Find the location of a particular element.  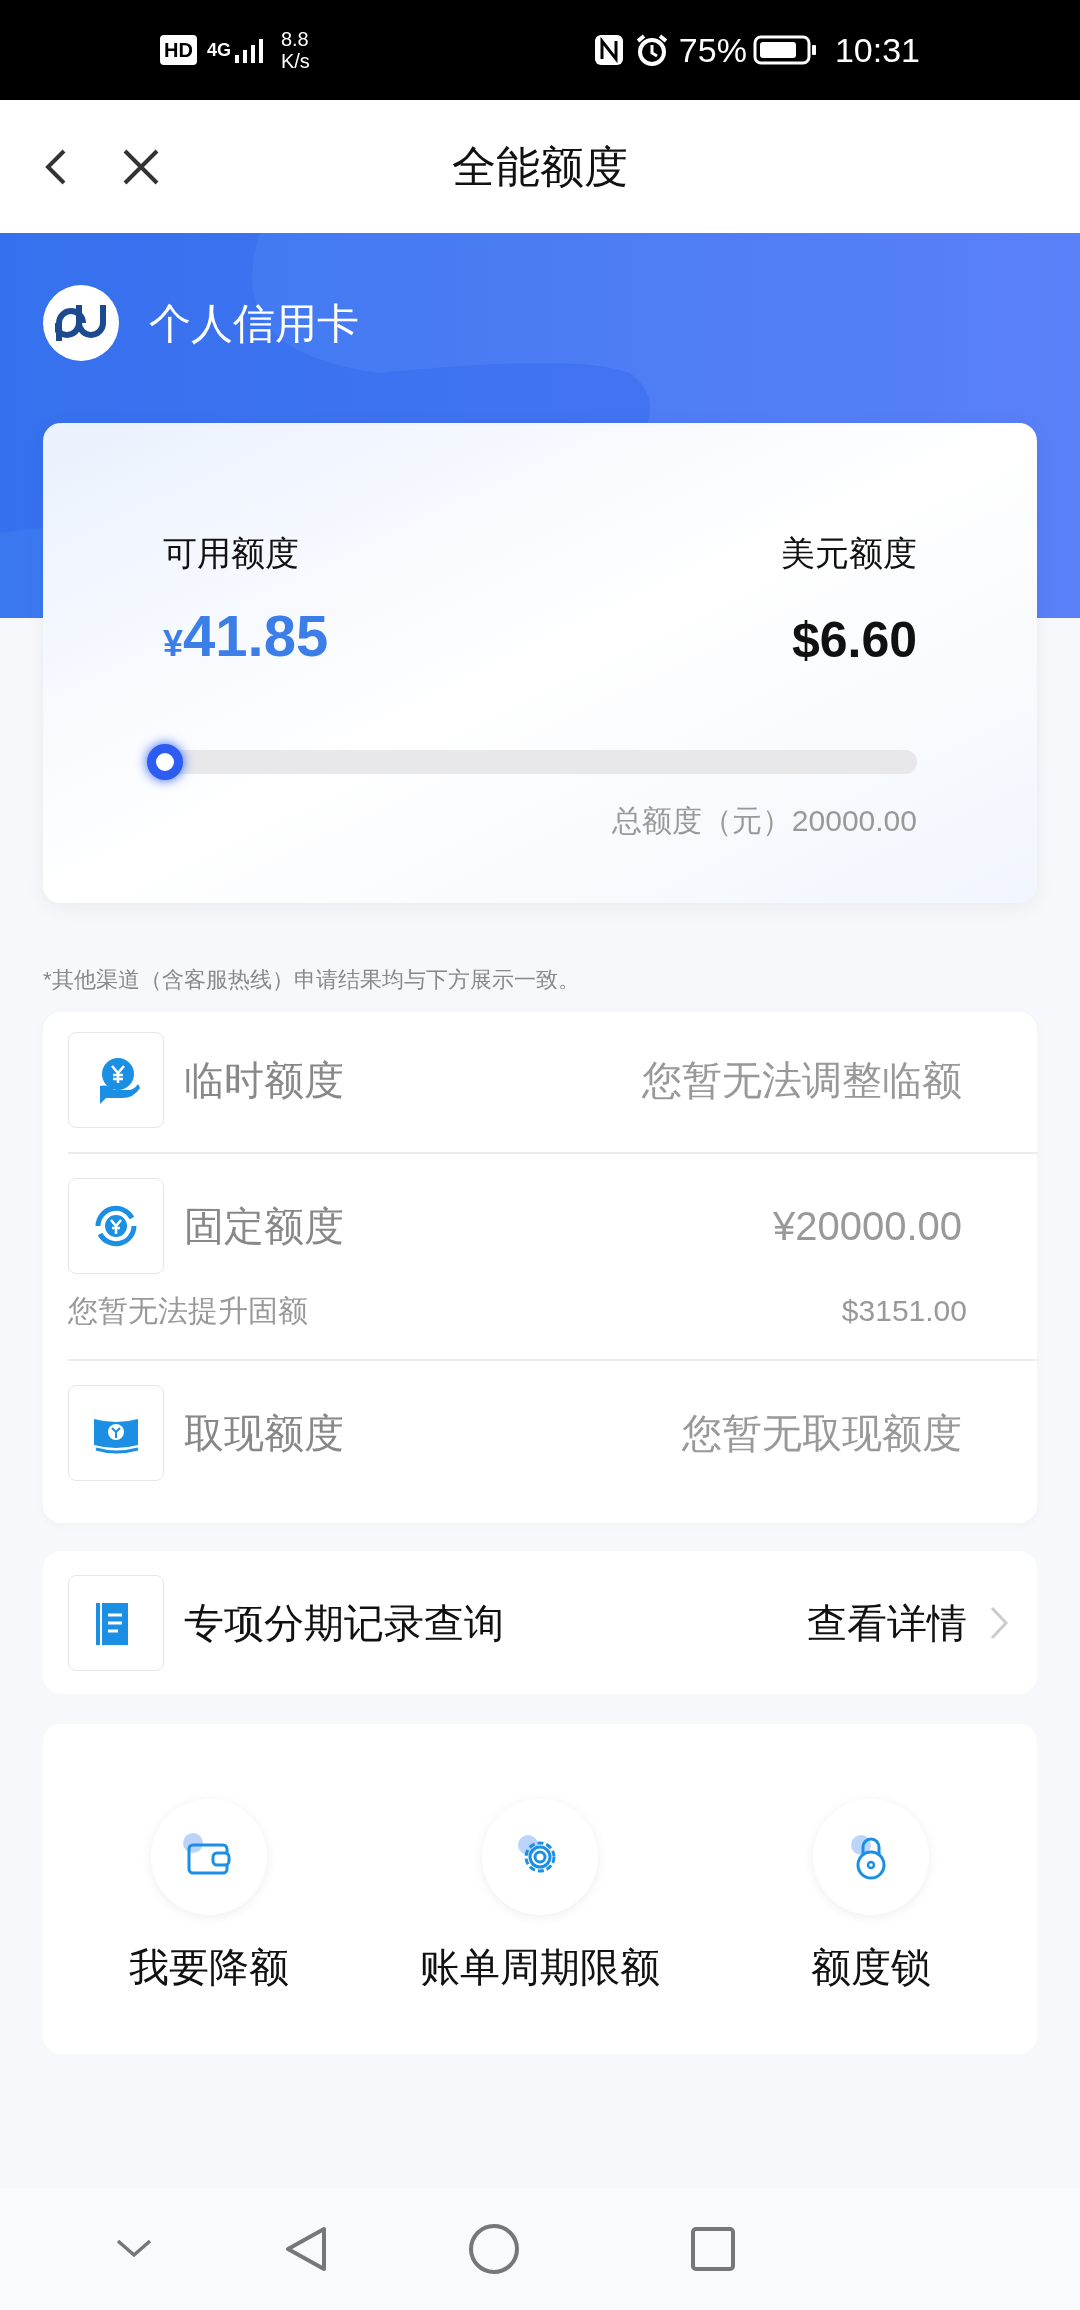

limit-label: 临时额度 is located at coordinates (264, 1080).